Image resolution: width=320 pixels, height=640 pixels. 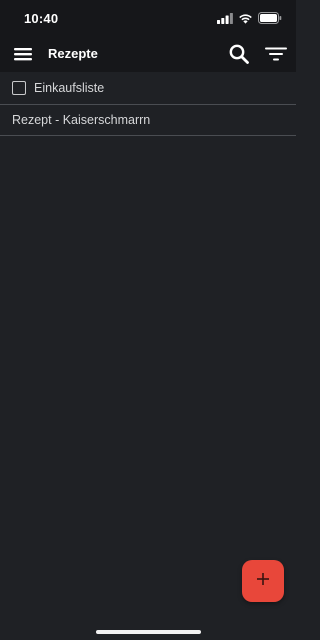 I want to click on hamburger-menu-icon, so click(x=23, y=54).